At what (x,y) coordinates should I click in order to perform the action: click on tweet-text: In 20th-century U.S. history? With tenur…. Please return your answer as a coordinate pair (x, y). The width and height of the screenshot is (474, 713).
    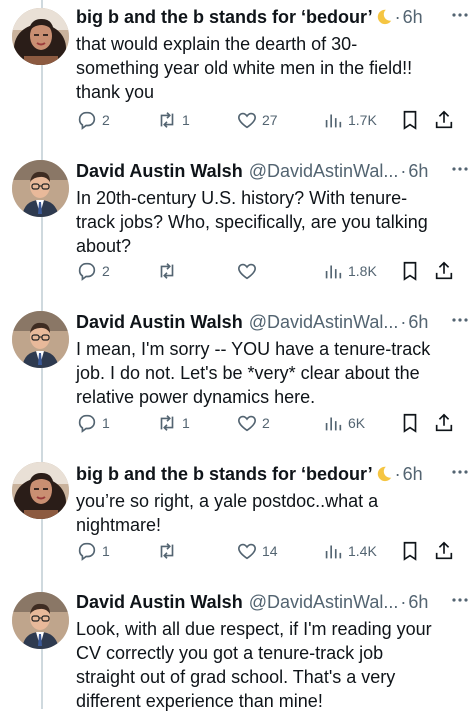
    Looking at the image, I should click on (266, 222).